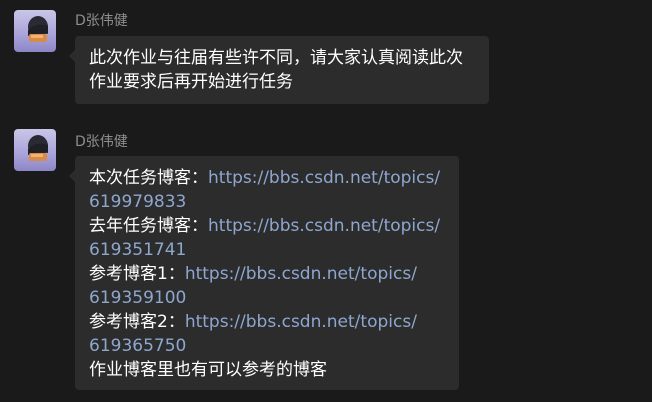 The image size is (652, 402). Describe the element at coordinates (279, 70) in the screenshot. I see `message-bubble: 此次作业与往届有些许不同，请大家认真阅读此次 作业要求后再开始进行任务` at that location.